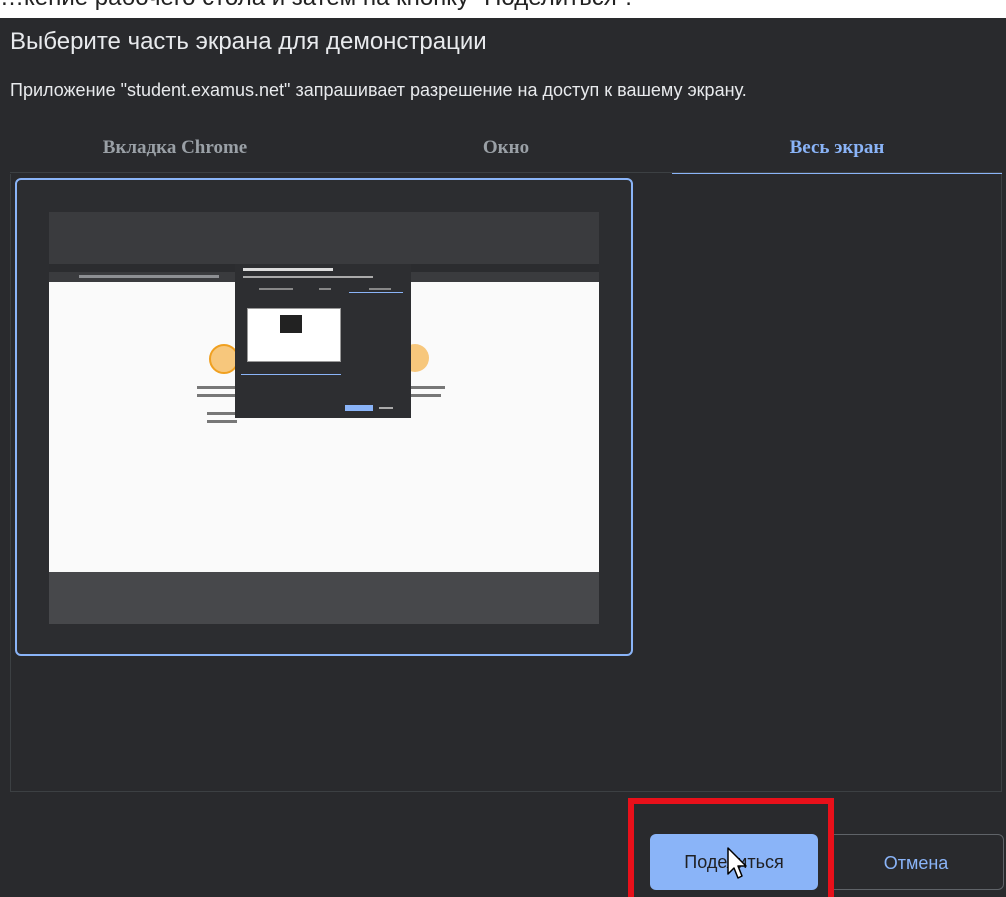 The height and width of the screenshot is (897, 1006). Describe the element at coordinates (386, 408) in the screenshot. I see `thumbnail-dialog-cancel-button` at that location.